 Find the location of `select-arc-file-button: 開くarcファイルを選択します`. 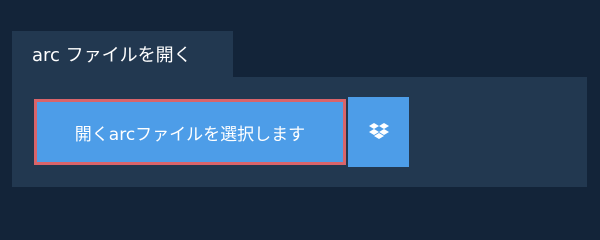

select-arc-file-button: 開くarcファイルを選択します is located at coordinates (190, 132).